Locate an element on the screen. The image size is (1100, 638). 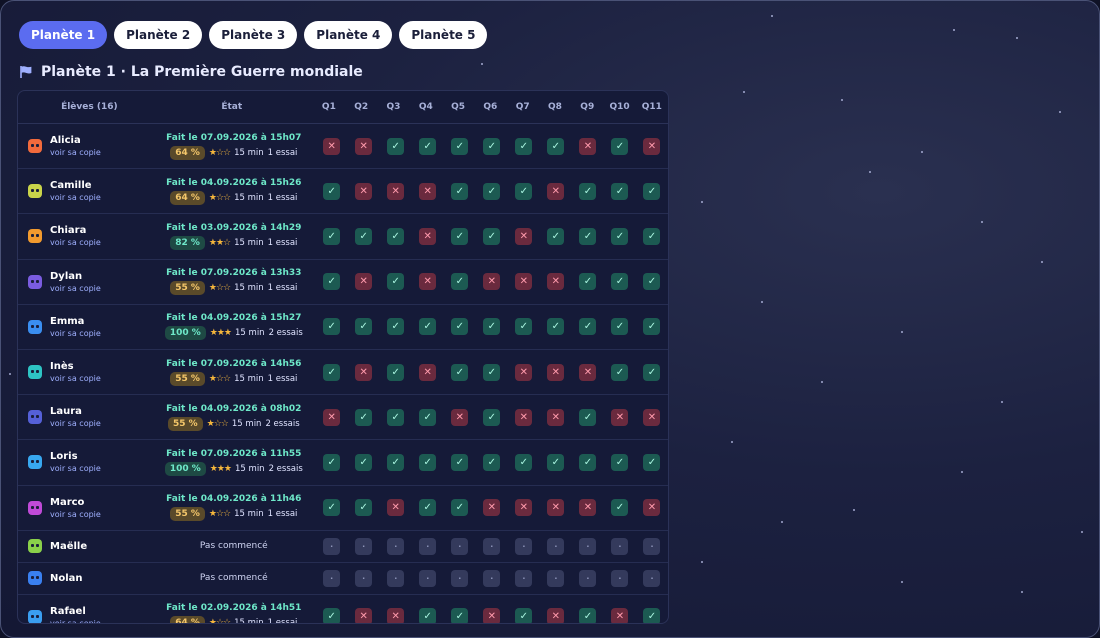
student-info: Nolan is located at coordinates (66, 578).